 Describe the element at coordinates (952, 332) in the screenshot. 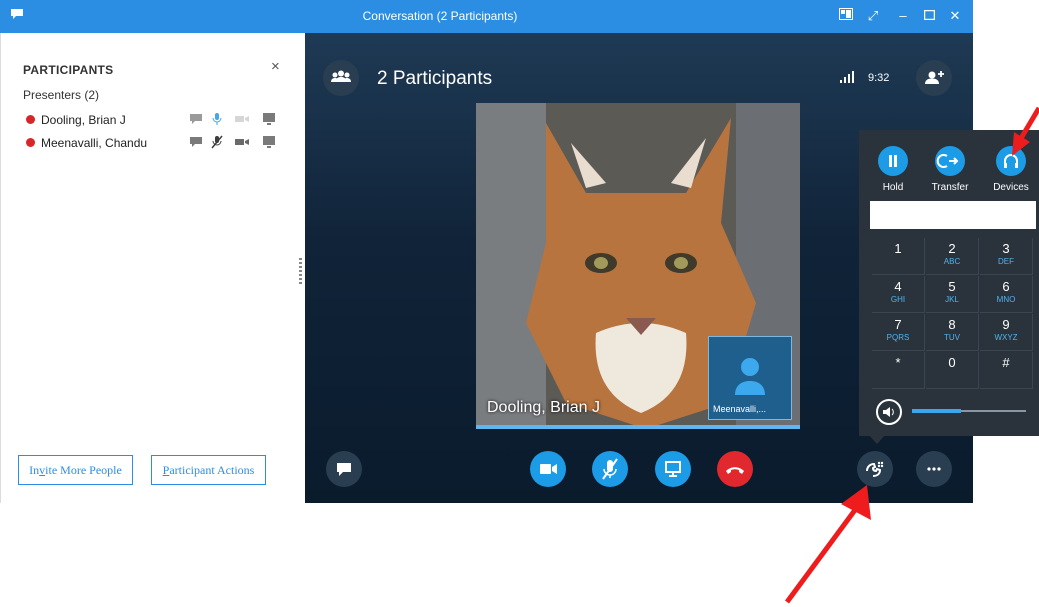

I see `dial-key: 8 TUV` at that location.